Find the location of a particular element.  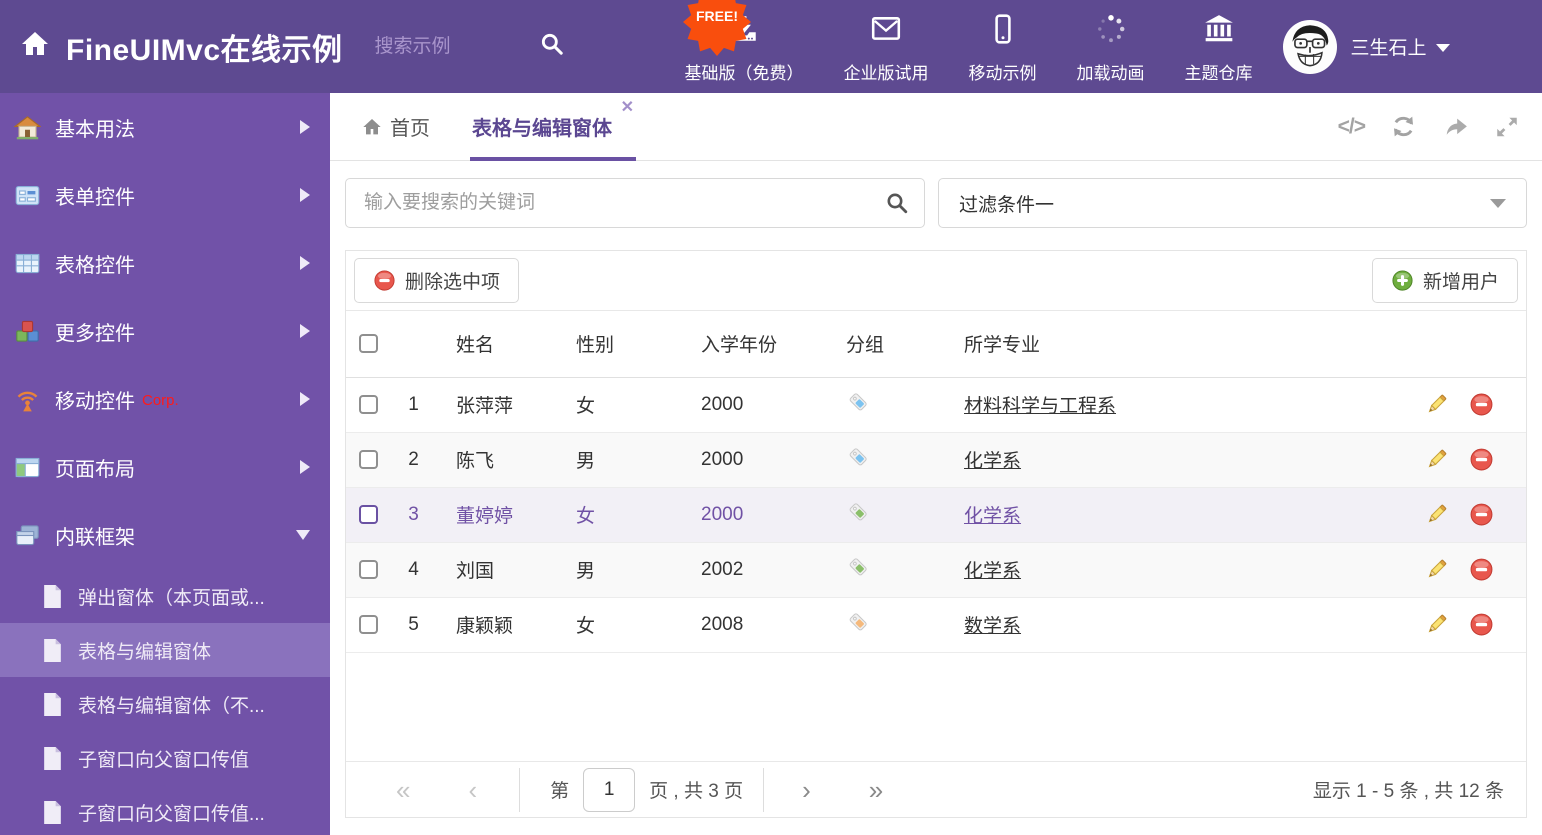

sidebar-item: 页面布局 is located at coordinates (165, 467).